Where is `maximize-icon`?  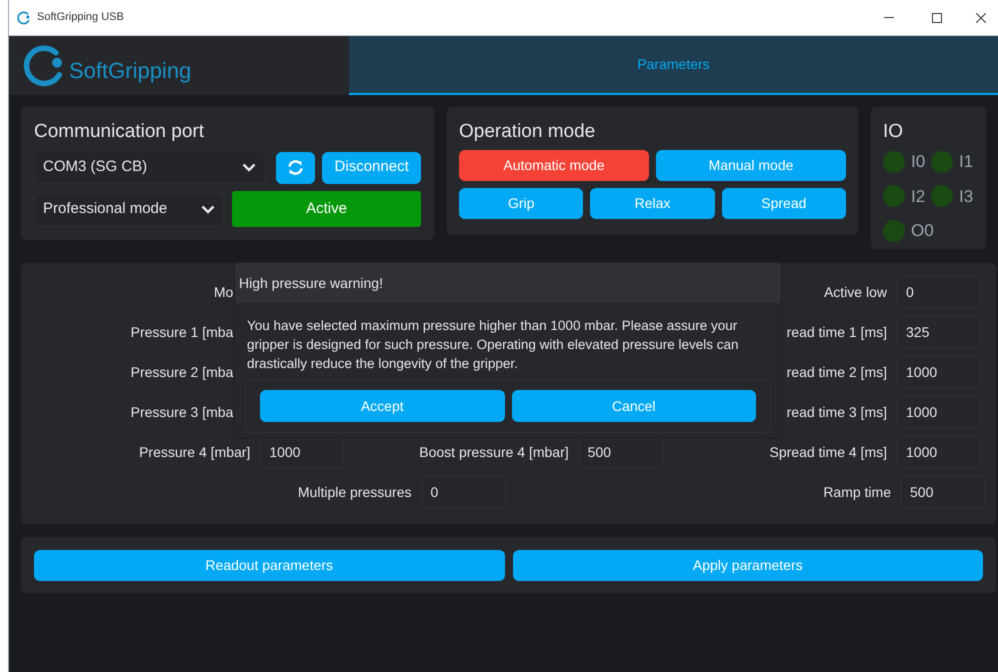 maximize-icon is located at coordinates (937, 17).